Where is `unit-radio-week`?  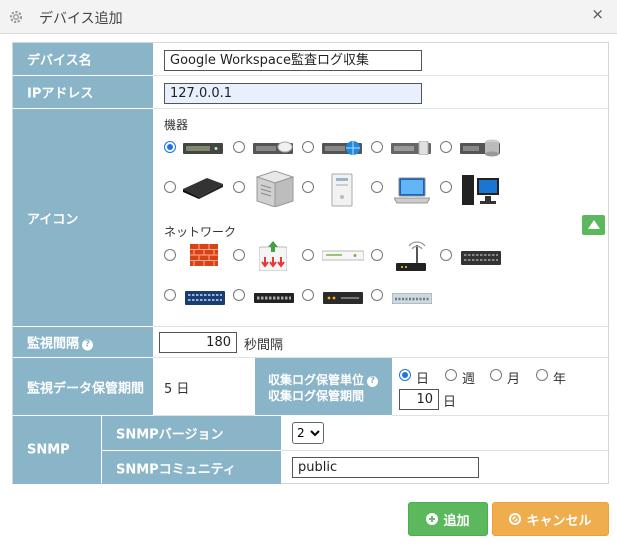 unit-radio-week is located at coordinates (451, 375).